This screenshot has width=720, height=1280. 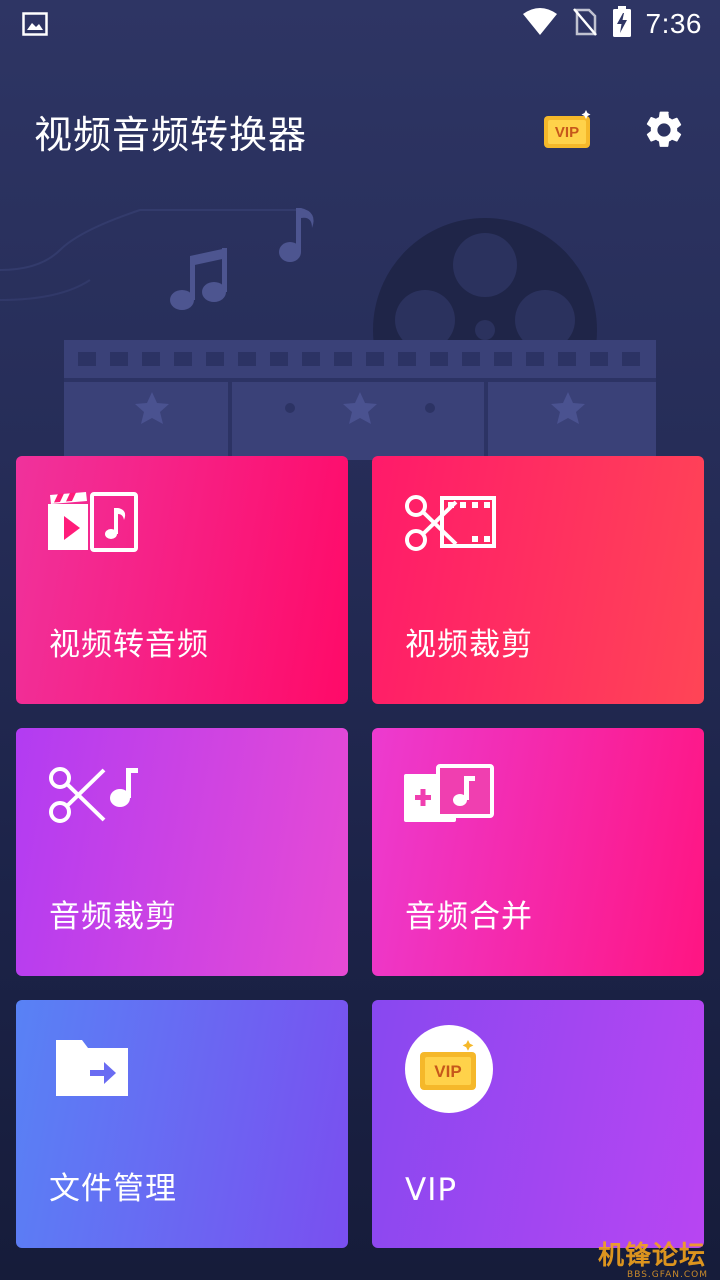 What do you see at coordinates (538, 852) in the screenshot?
I see `tile-audio-merge: 音频合并` at bounding box center [538, 852].